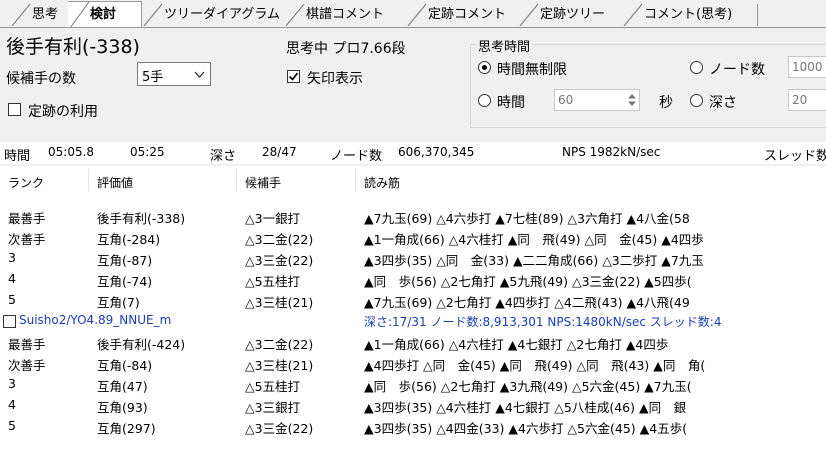 The height and width of the screenshot is (464, 826). What do you see at coordinates (17, 156) in the screenshot?
I see `status-time-label: 時間` at bounding box center [17, 156].